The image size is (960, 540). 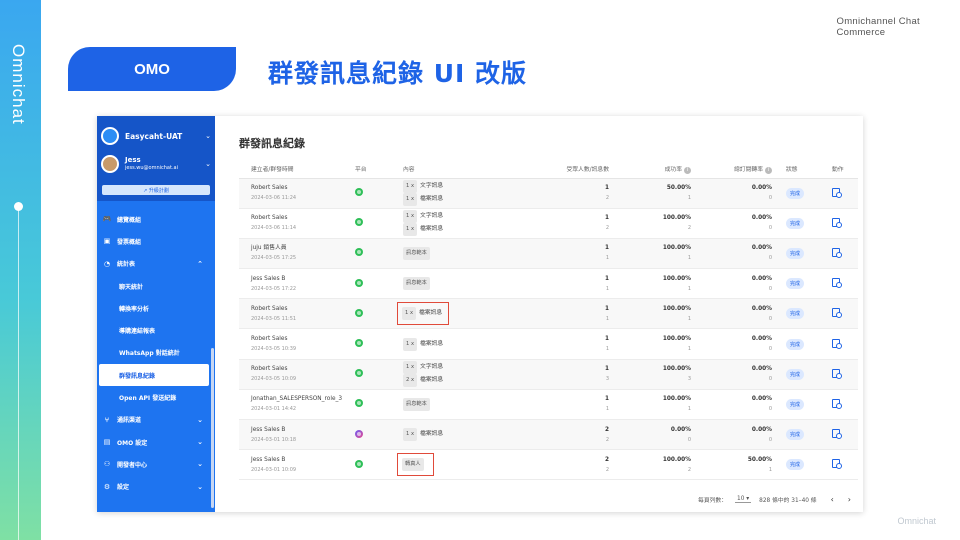 What do you see at coordinates (156, 308) in the screenshot?
I see `sidebar-item-conversion: 轉換率分析` at bounding box center [156, 308].